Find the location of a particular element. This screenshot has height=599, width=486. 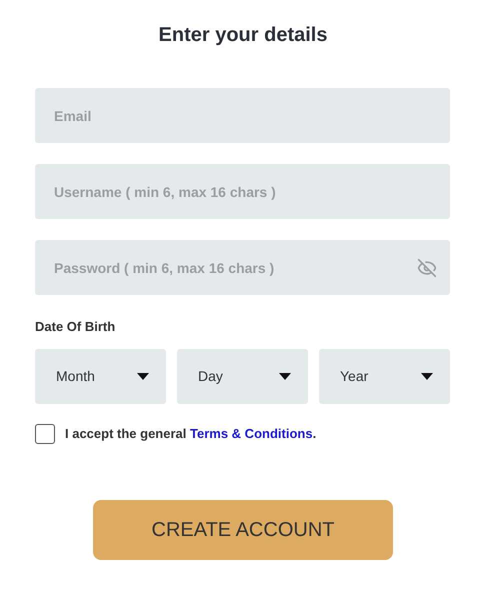

create-account-button: CREATE ACCOUNT is located at coordinates (243, 530).